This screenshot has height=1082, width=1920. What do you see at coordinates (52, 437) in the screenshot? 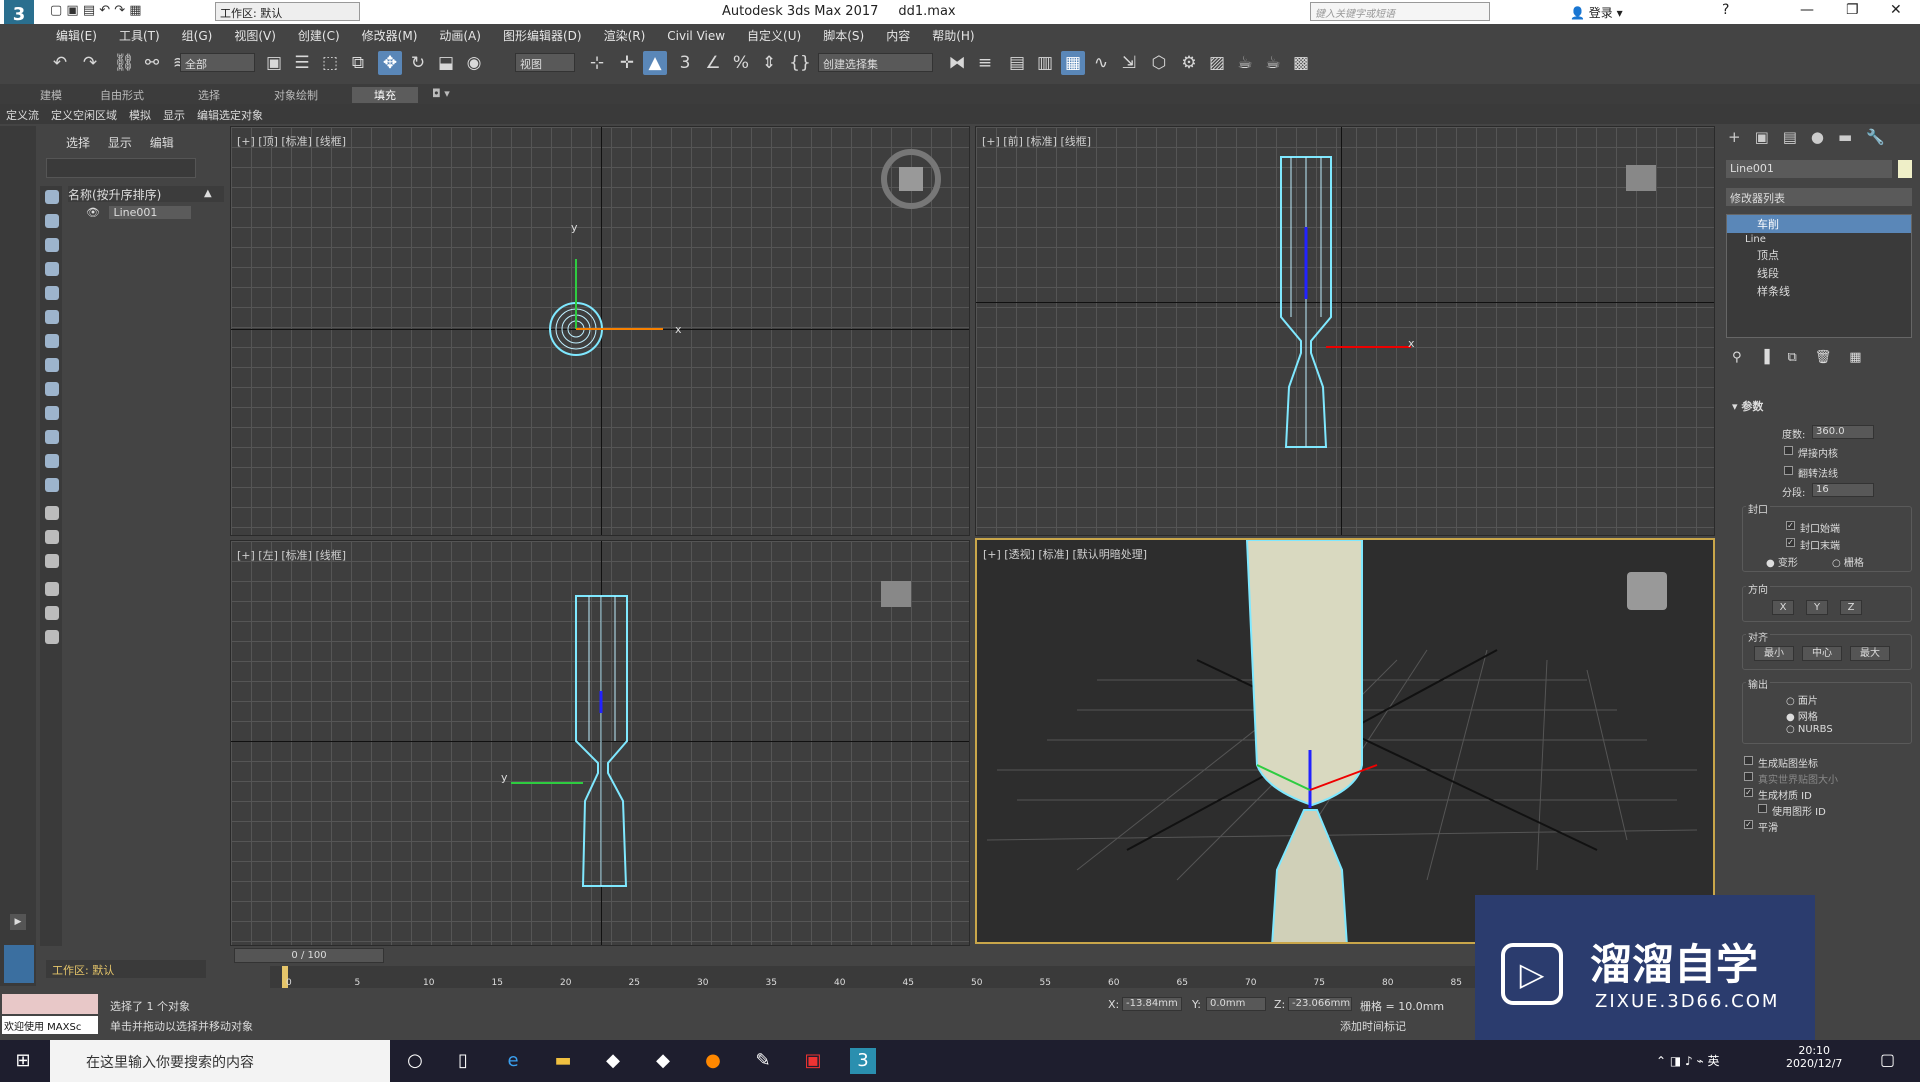
I see `display-containers-icon` at bounding box center [52, 437].